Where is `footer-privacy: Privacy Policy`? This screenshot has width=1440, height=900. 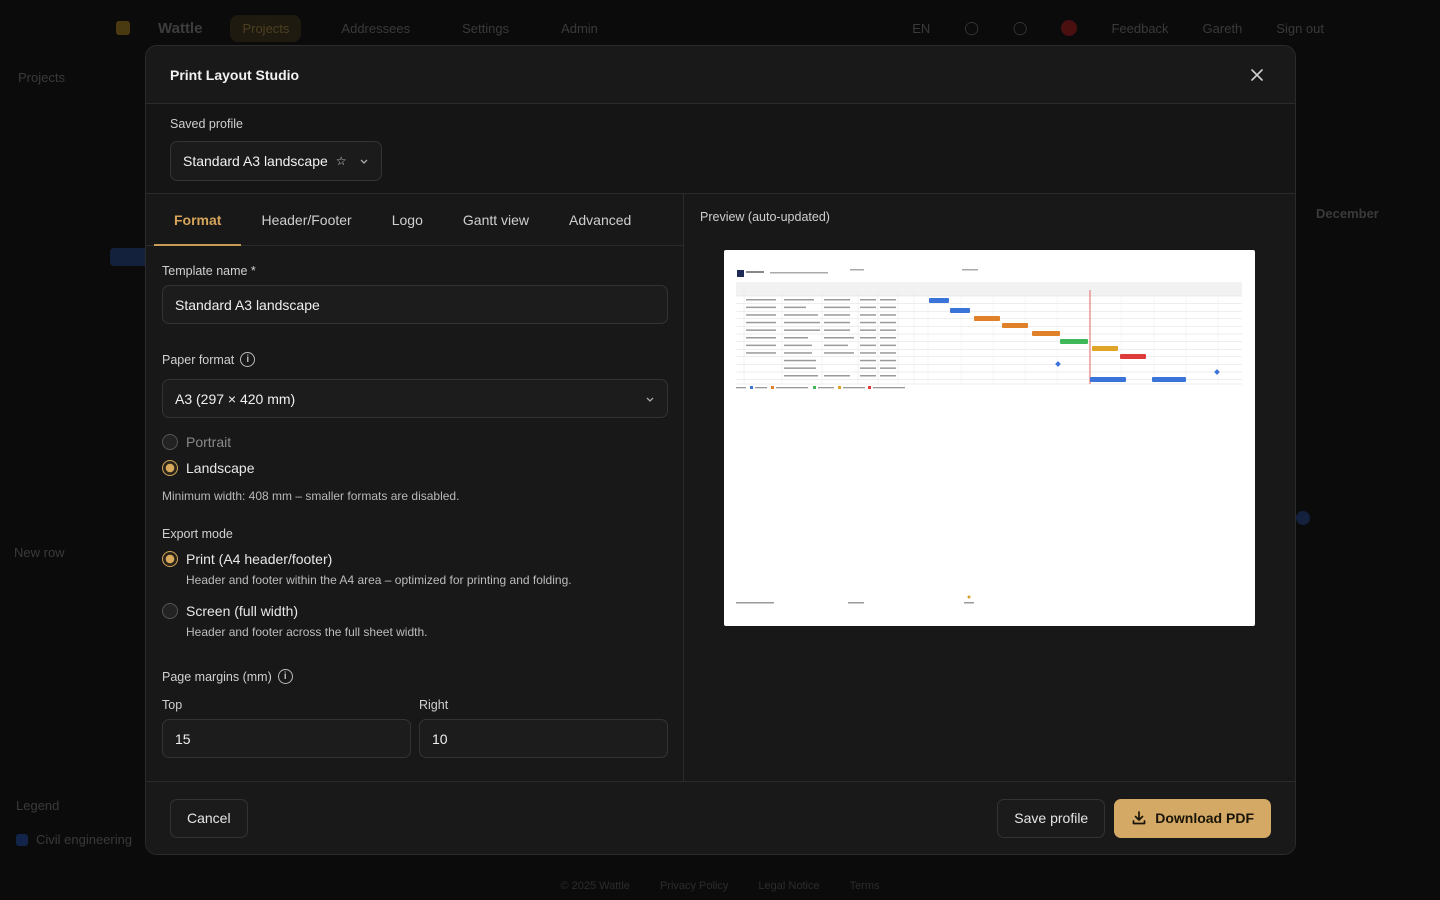
footer-privacy: Privacy Policy is located at coordinates (694, 886).